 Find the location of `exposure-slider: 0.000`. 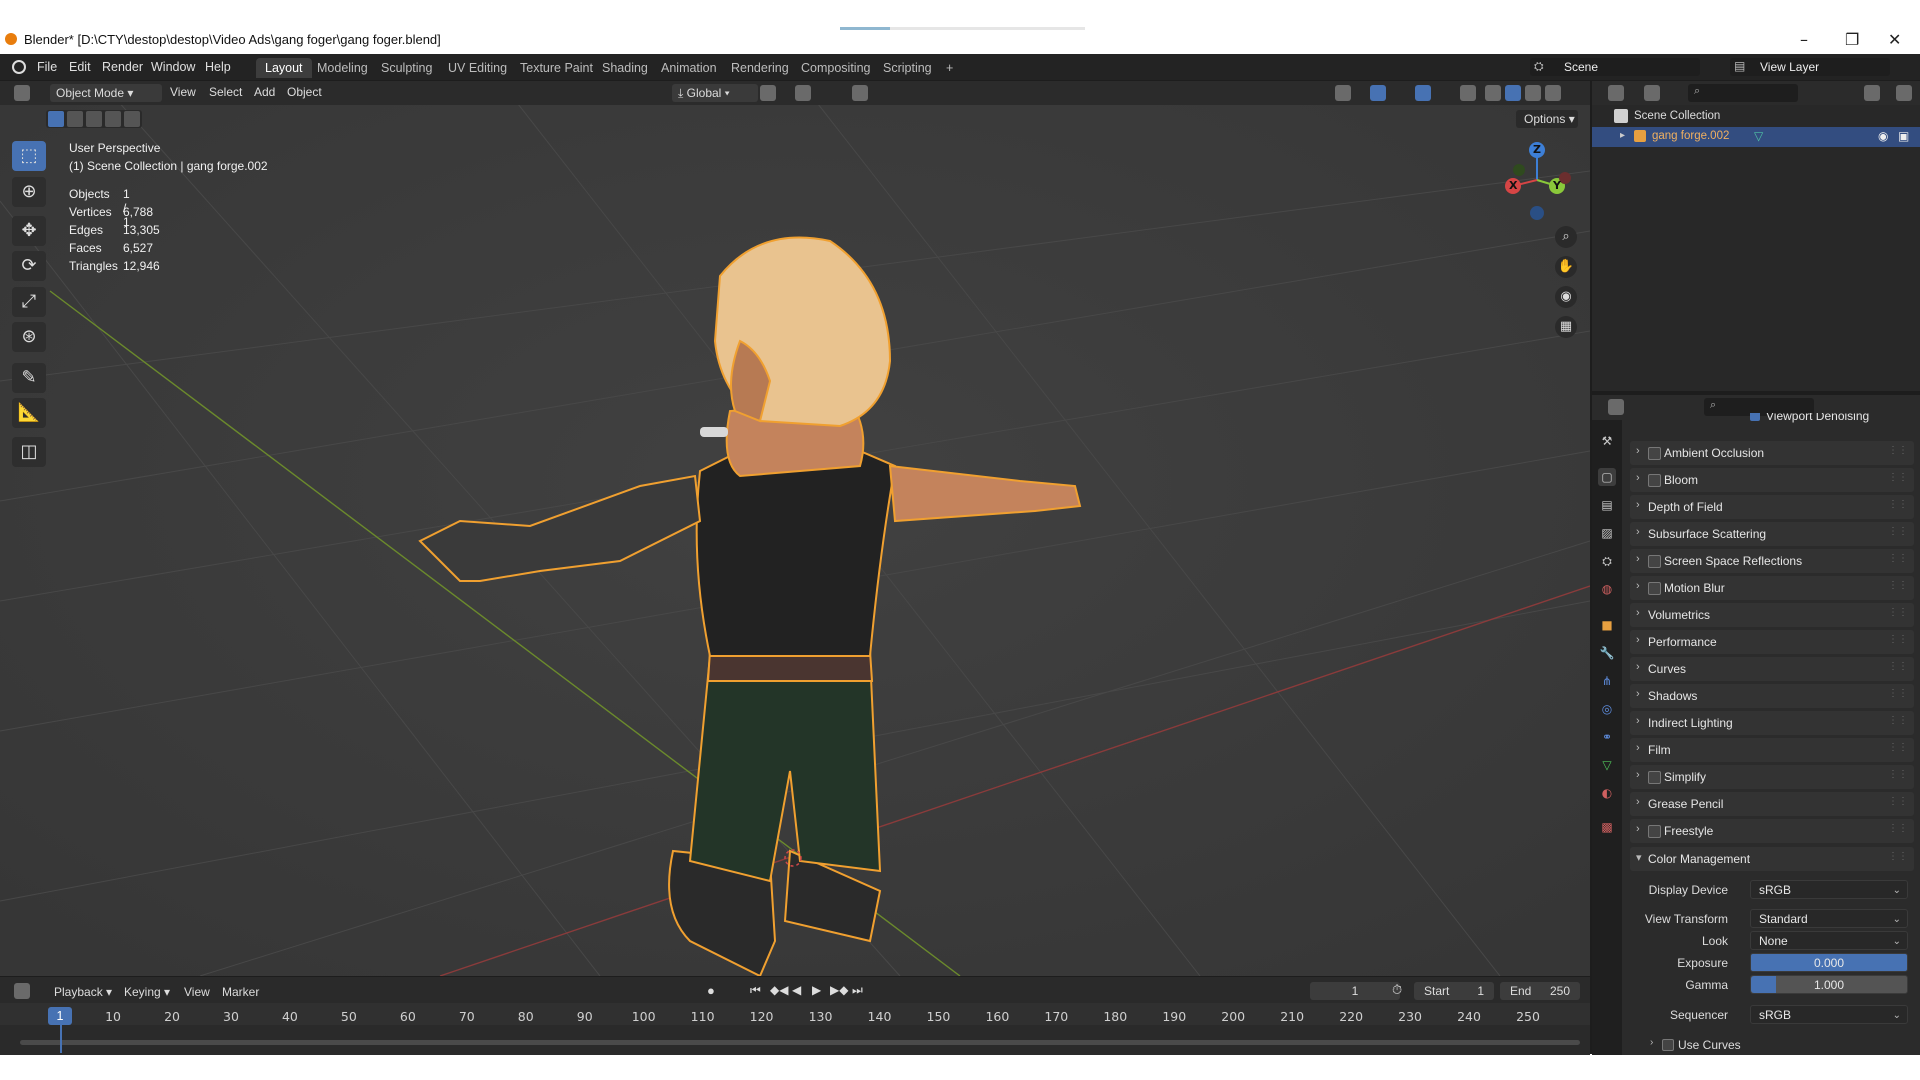

exposure-slider: 0.000 is located at coordinates (1829, 962).